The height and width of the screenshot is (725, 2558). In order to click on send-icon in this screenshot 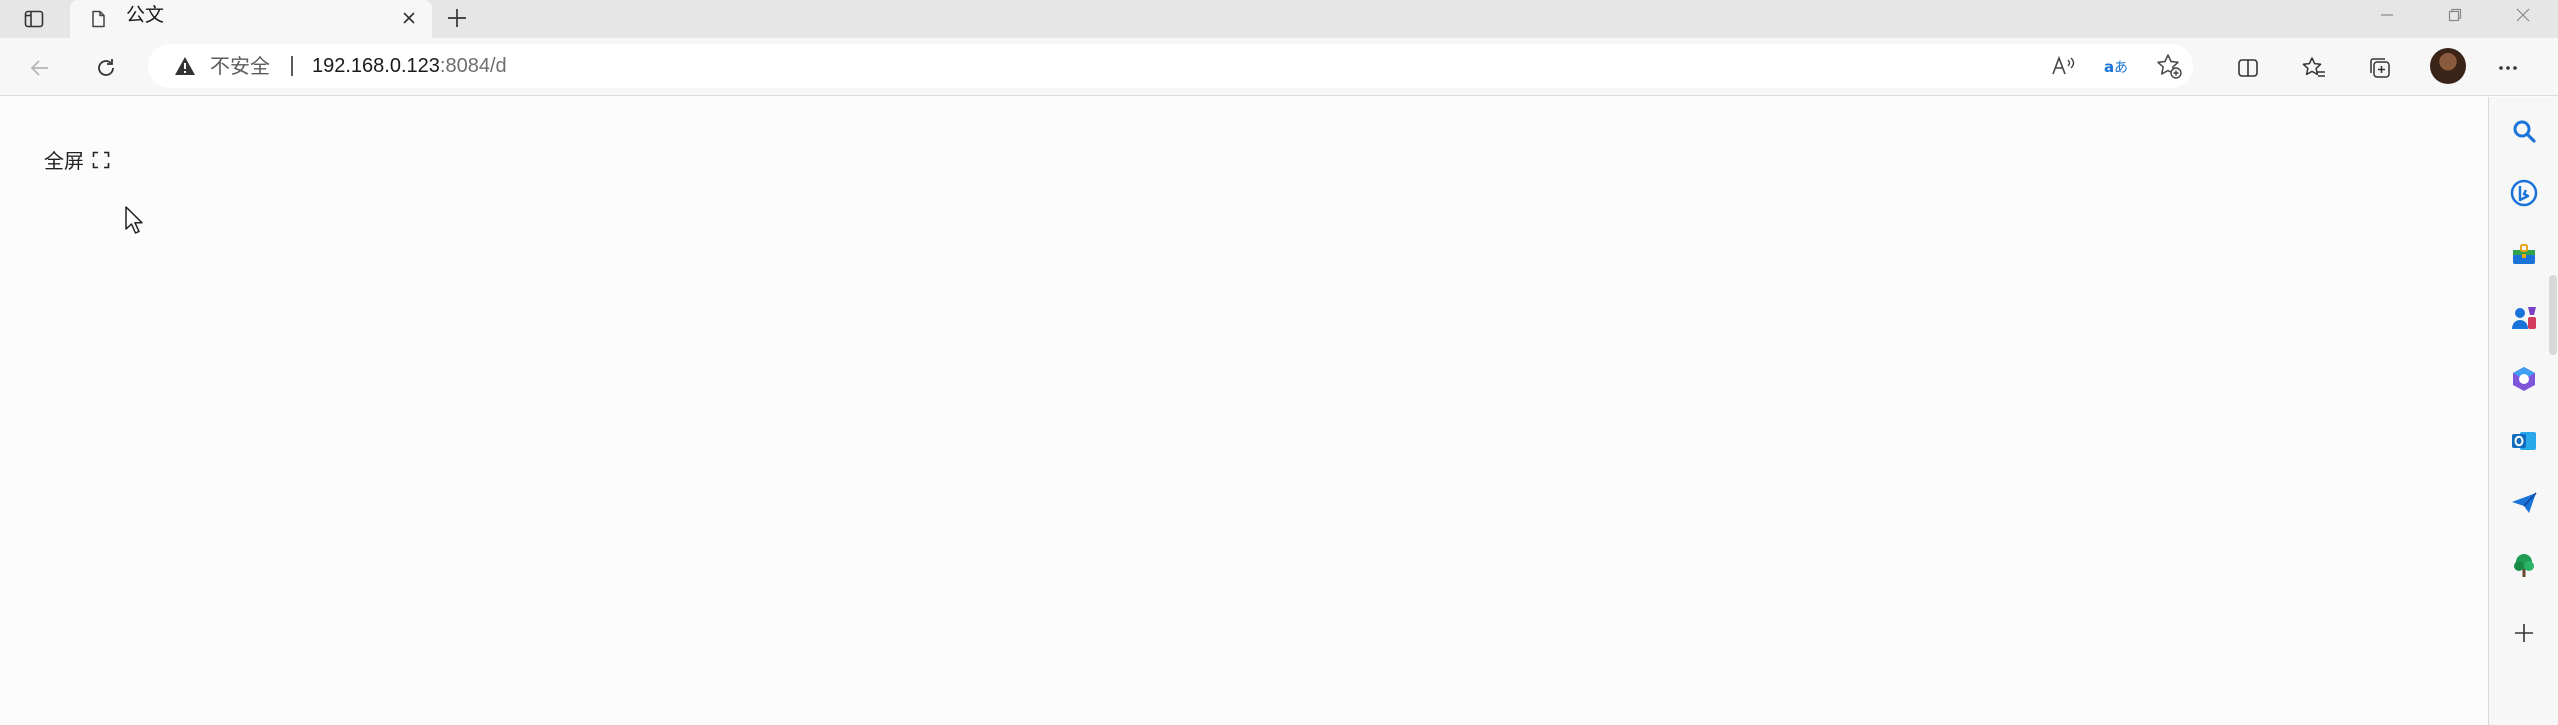, I will do `click(2524, 502)`.